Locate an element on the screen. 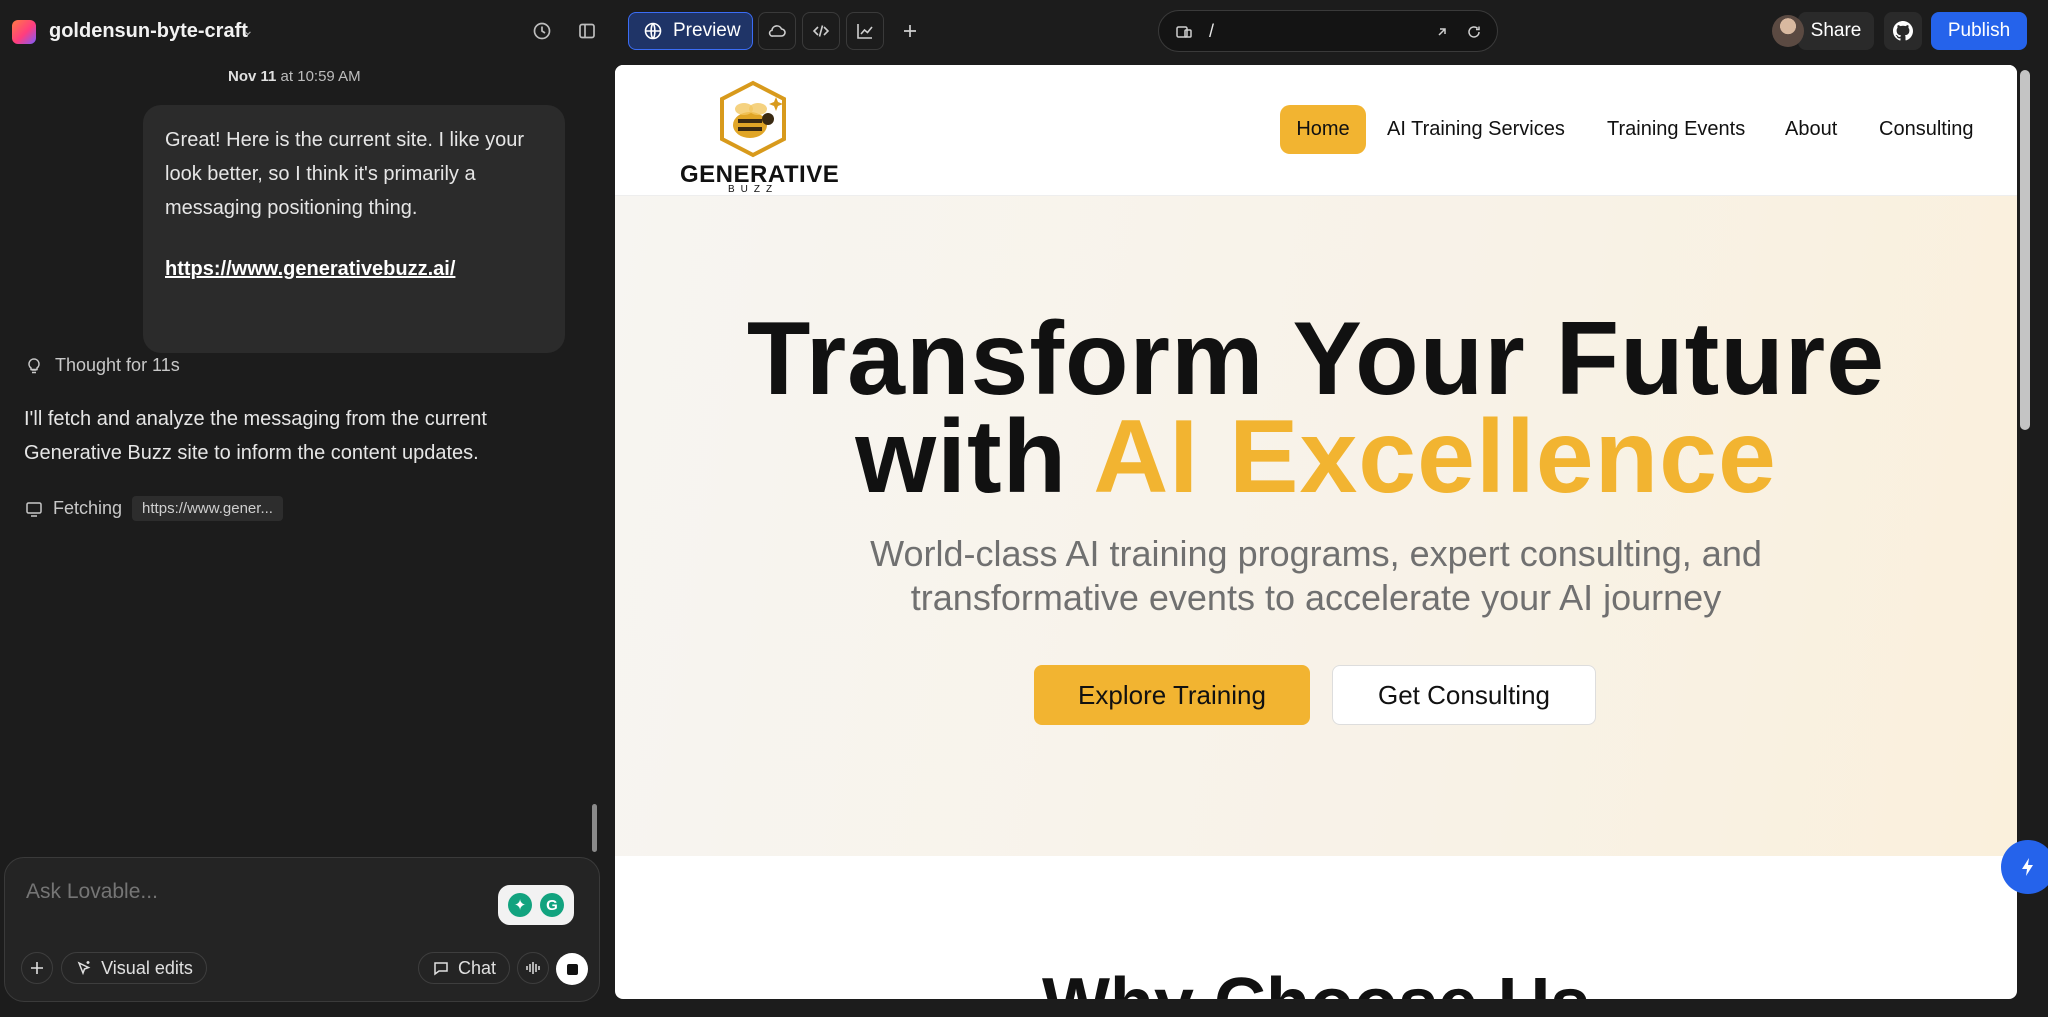 This screenshot has height=1017, width=2048. preview-url-bar: / is located at coordinates (1328, 31).